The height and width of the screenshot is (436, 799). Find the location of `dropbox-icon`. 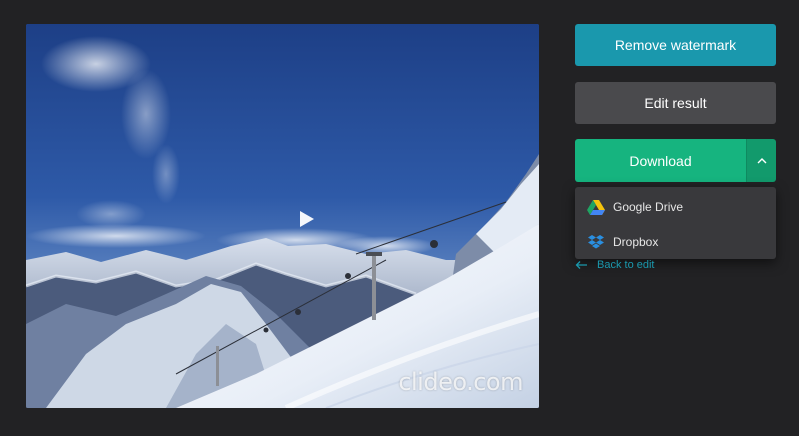

dropbox-icon is located at coordinates (596, 242).